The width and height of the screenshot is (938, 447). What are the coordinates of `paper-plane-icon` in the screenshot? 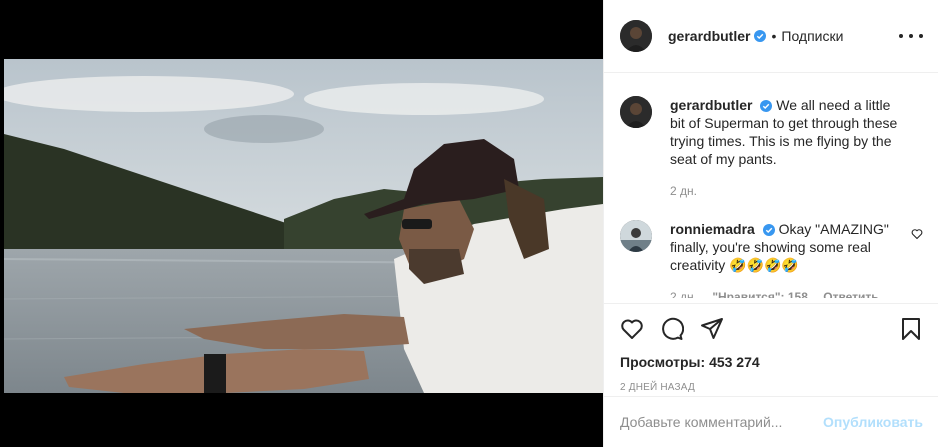 It's located at (712, 329).